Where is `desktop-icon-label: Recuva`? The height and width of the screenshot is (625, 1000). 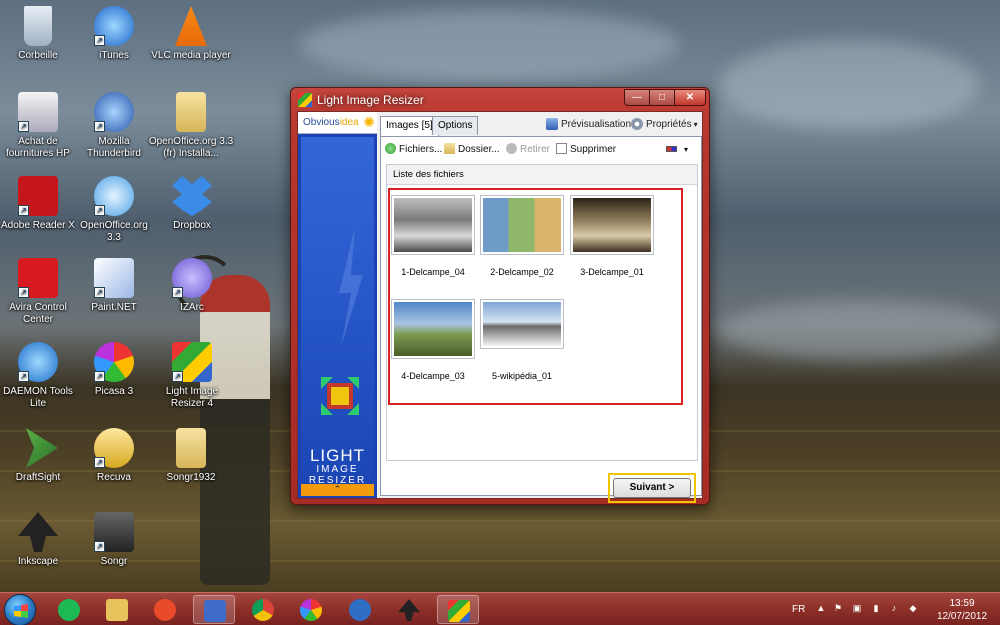
desktop-icon-label: Recuva is located at coordinates (114, 477).